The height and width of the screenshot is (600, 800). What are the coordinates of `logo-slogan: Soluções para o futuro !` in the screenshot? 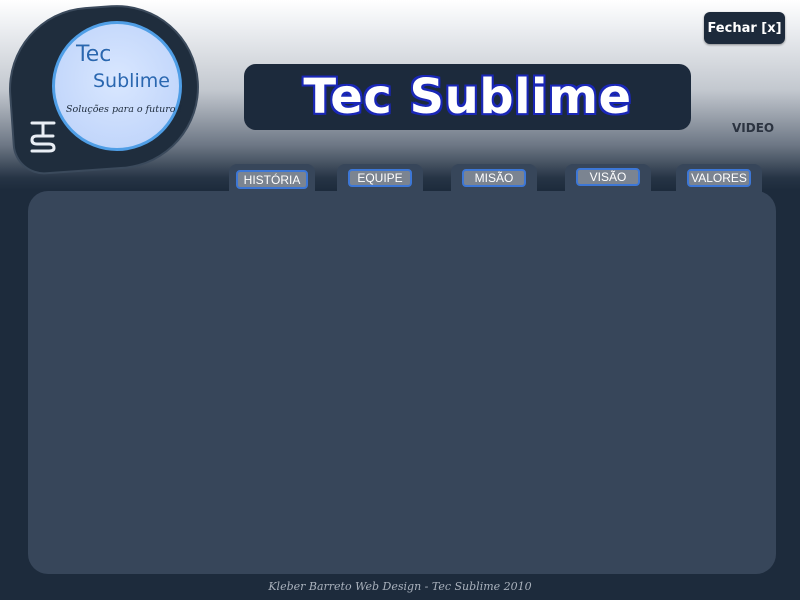 It's located at (124, 109).